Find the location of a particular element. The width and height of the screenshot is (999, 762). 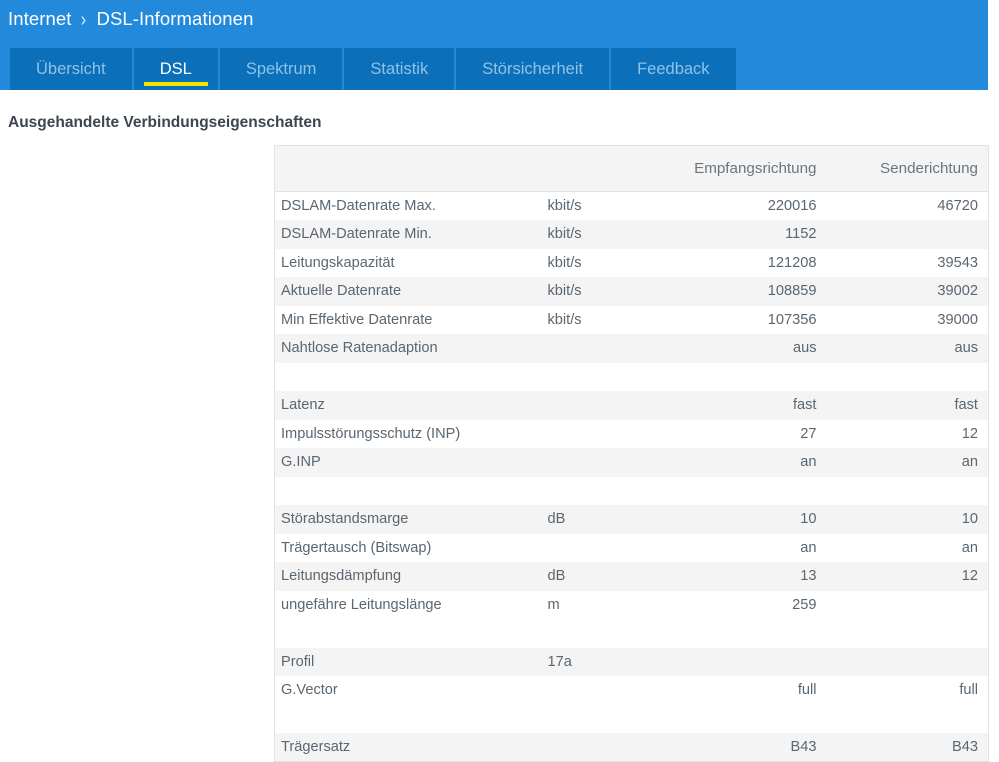

table-row: Latenz fast fast is located at coordinates (631, 405).